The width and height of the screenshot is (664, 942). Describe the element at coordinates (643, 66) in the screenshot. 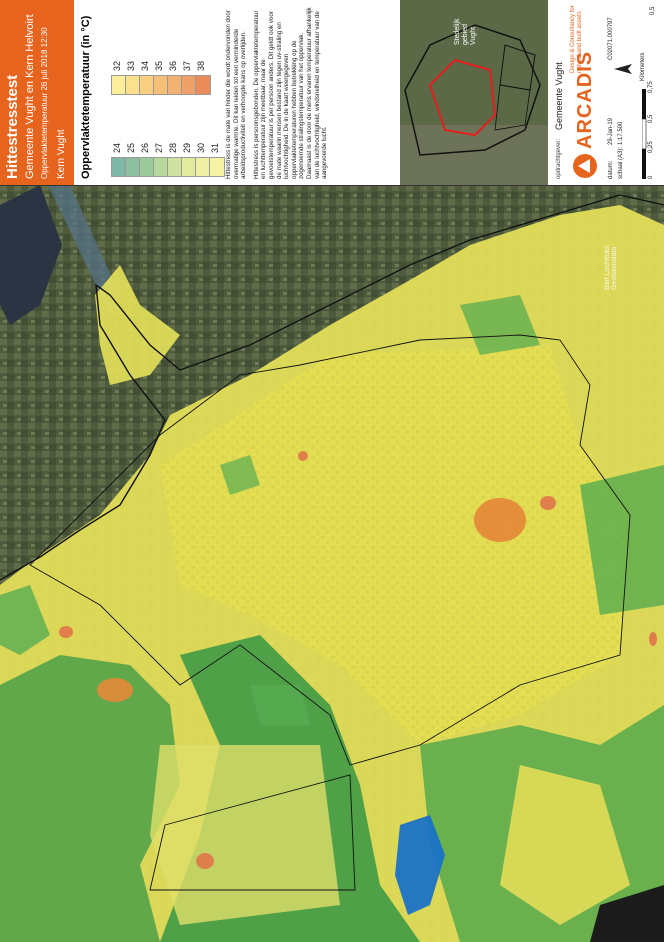

I see `scale-unit: Kilometers` at that location.